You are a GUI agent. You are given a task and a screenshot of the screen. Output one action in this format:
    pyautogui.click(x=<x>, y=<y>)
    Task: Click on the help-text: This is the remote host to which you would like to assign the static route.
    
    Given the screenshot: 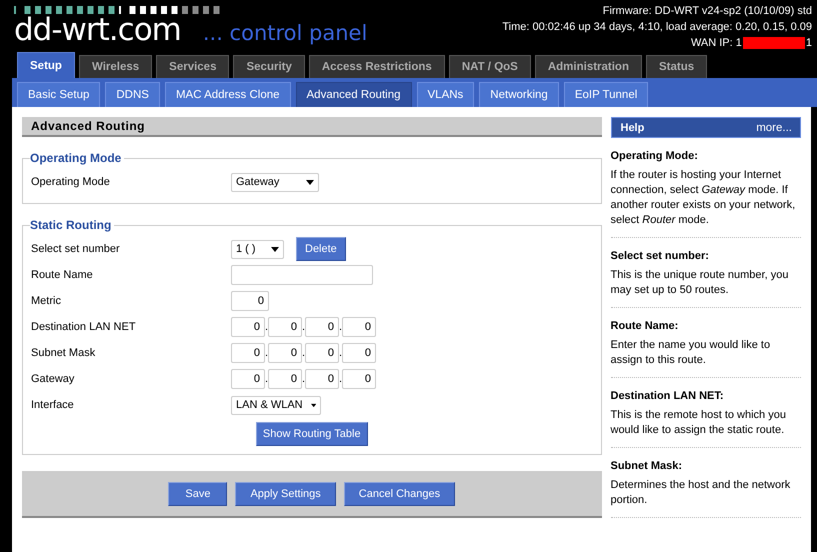 What is the action you would take?
    pyautogui.click(x=698, y=423)
    